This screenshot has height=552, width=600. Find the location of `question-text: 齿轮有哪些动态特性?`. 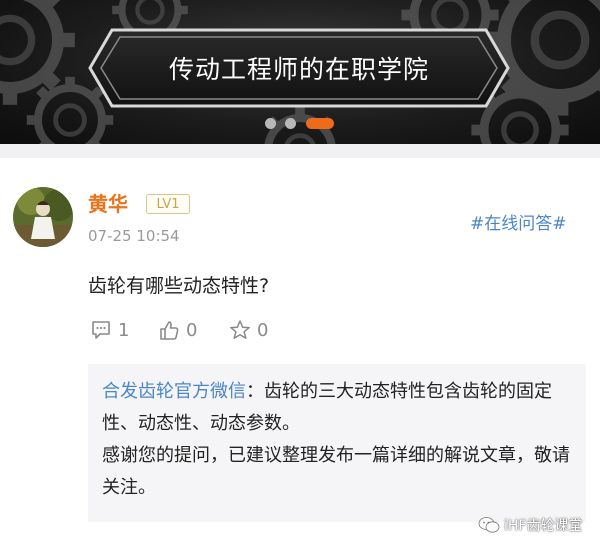

question-text: 齿轮有哪些动态特性? is located at coordinates (179, 286).